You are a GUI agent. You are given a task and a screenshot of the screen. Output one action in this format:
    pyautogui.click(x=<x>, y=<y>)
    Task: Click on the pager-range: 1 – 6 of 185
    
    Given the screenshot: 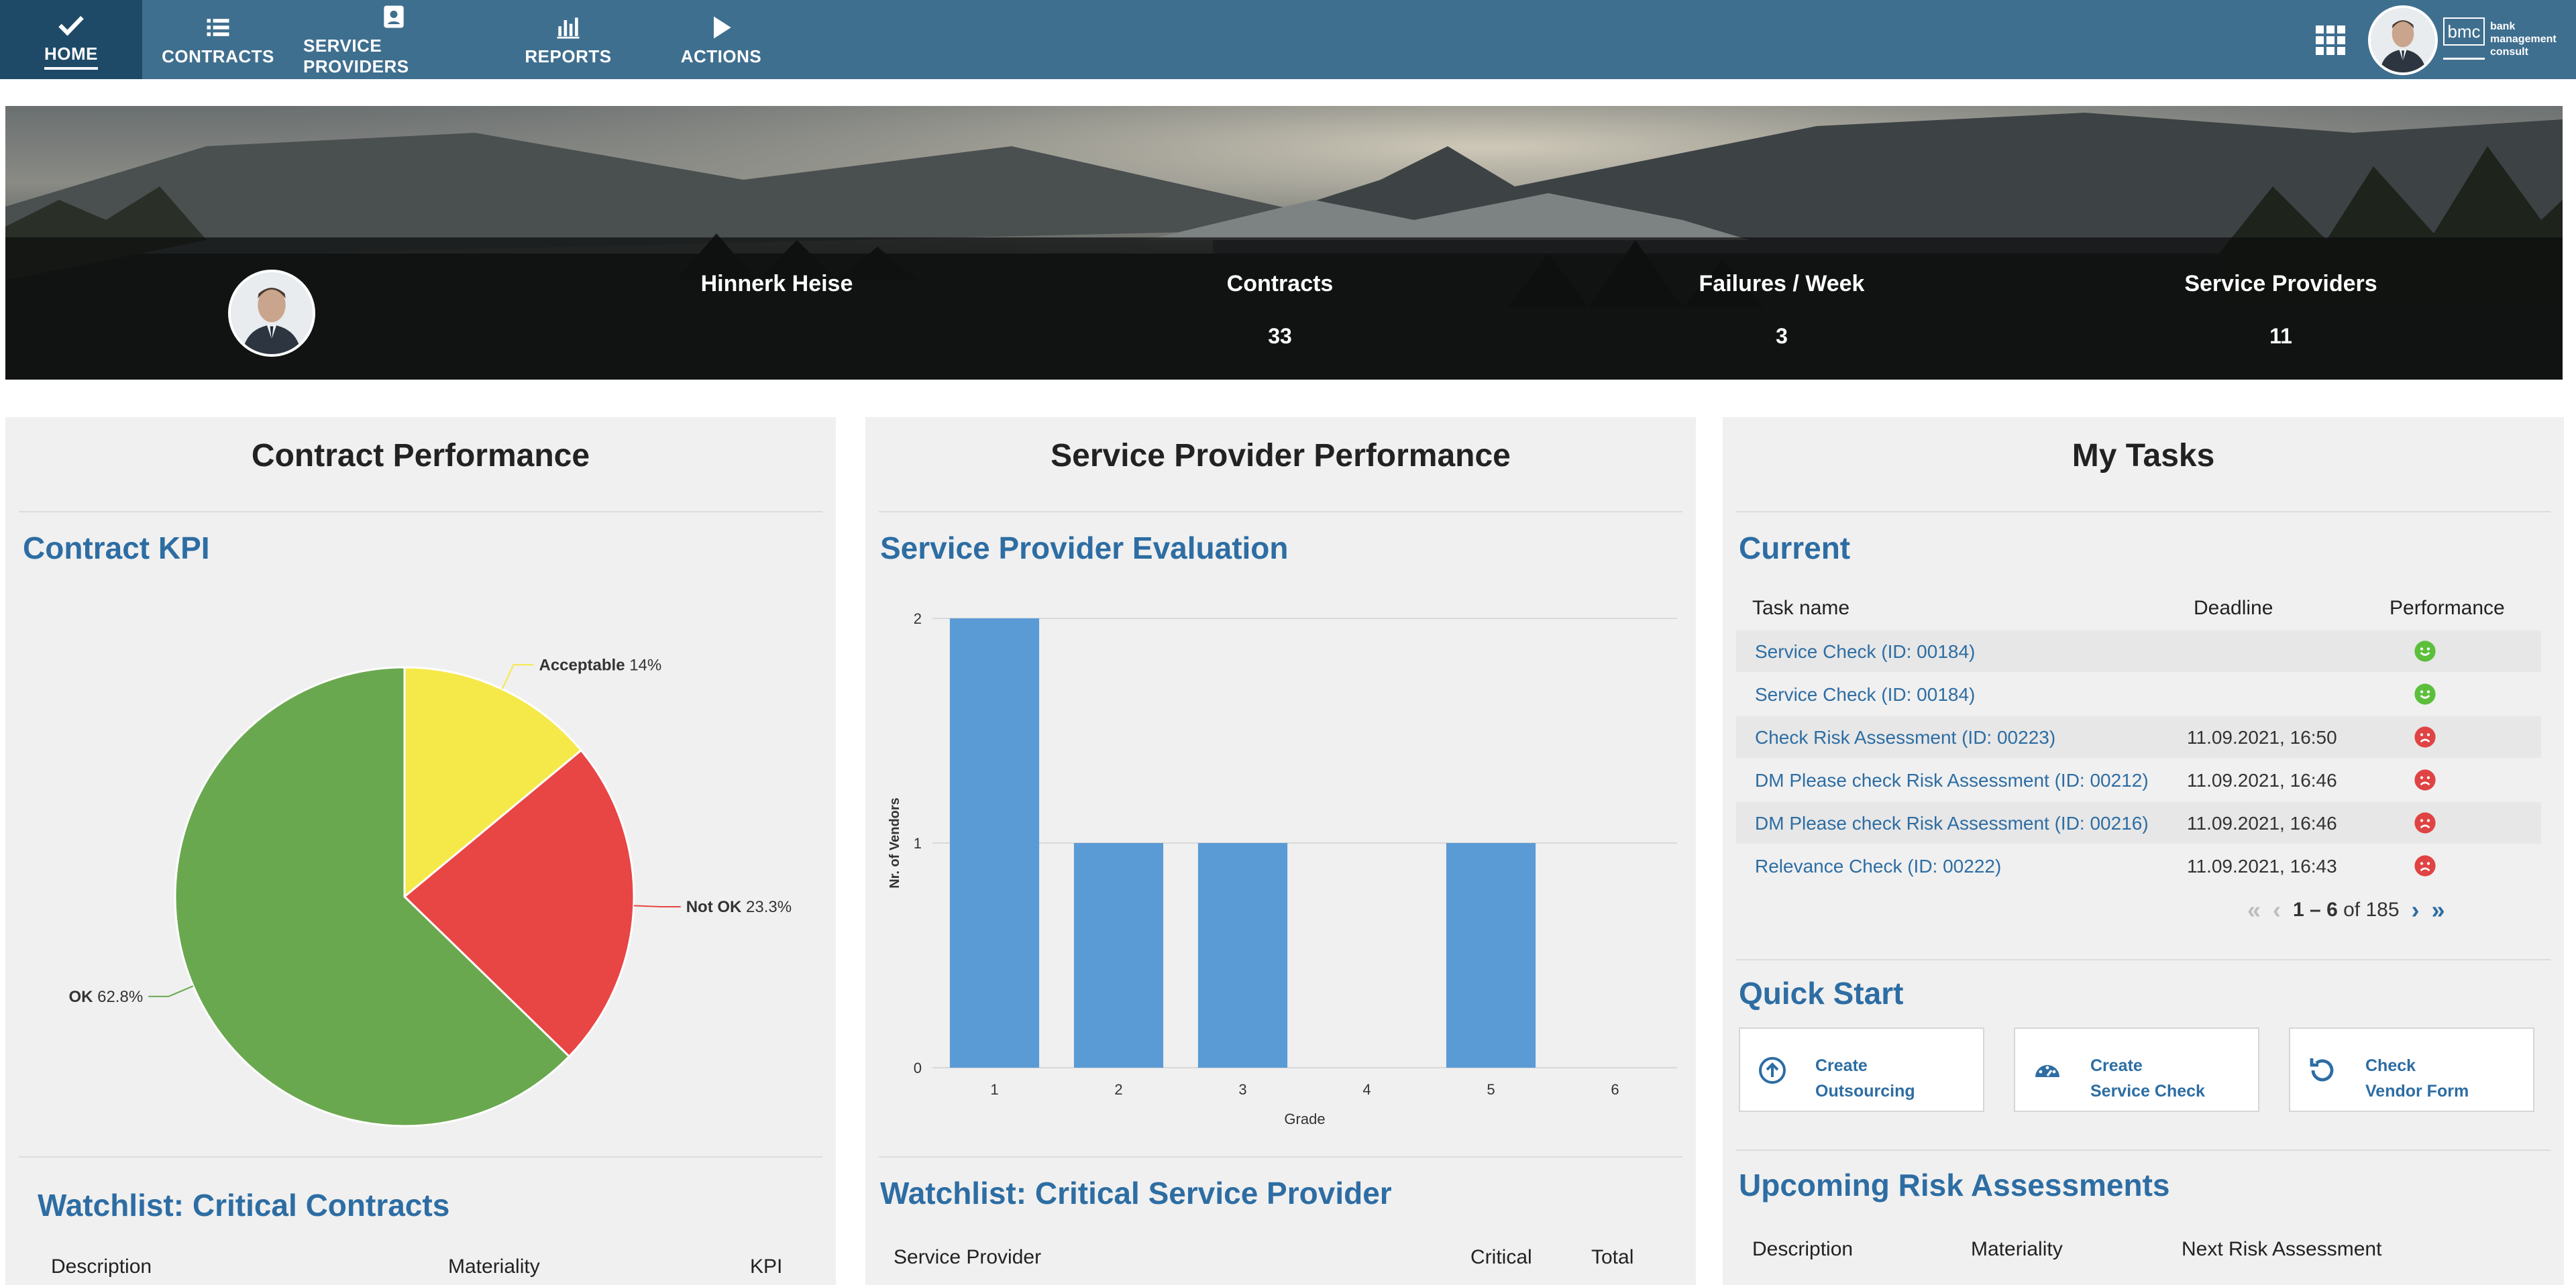 What is the action you would take?
    pyautogui.click(x=2346, y=910)
    